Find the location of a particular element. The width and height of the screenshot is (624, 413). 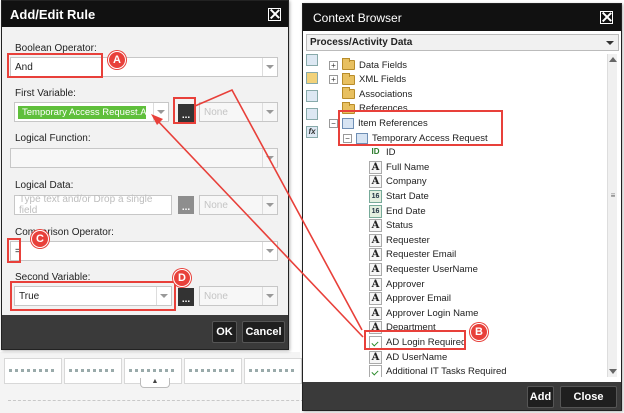

tree-item-label: Approver Login Name is located at coordinates (432, 313).